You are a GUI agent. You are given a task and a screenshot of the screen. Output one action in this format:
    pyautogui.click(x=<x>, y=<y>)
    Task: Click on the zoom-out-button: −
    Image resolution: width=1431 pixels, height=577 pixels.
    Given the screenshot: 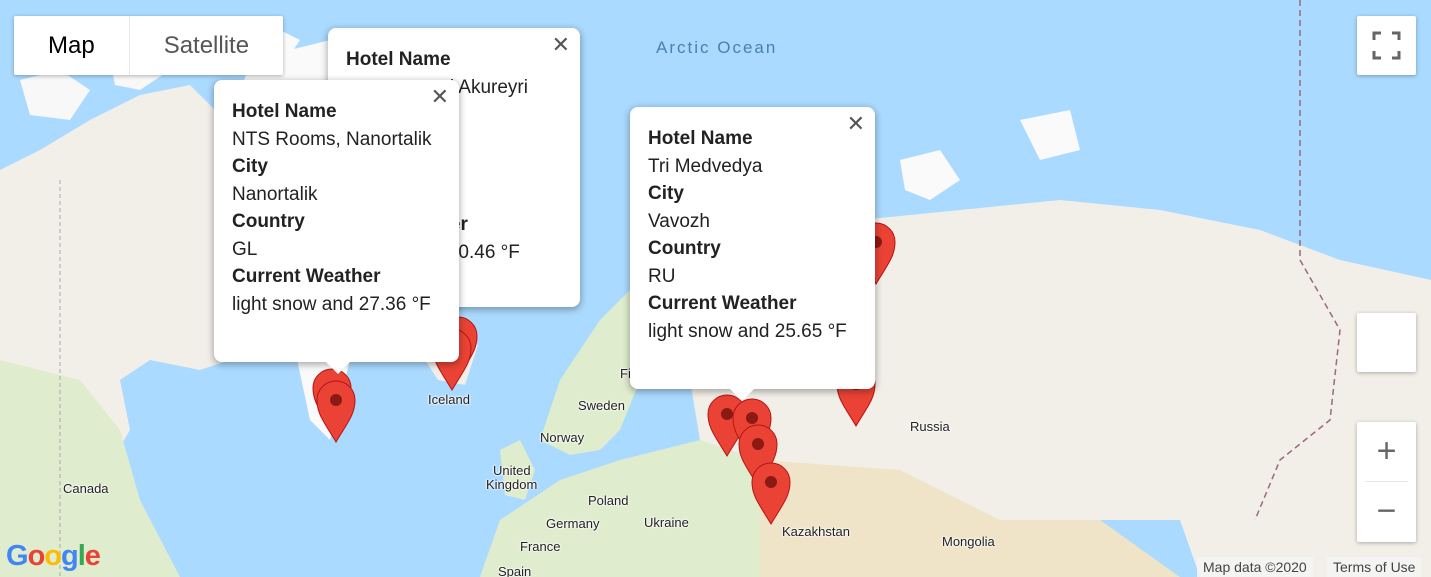 What is the action you would take?
    pyautogui.click(x=1386, y=511)
    